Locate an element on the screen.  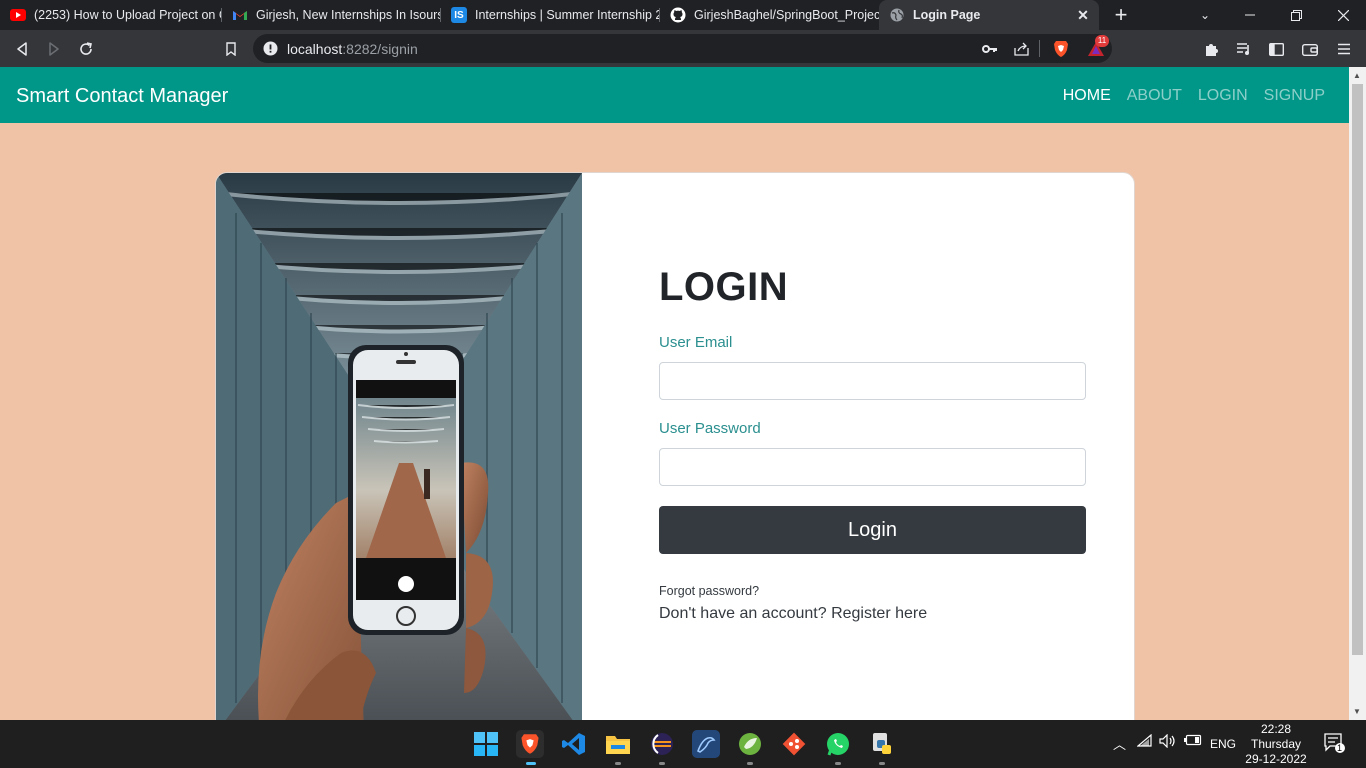
nav-about: ABOUT is located at coordinates (1154, 96).